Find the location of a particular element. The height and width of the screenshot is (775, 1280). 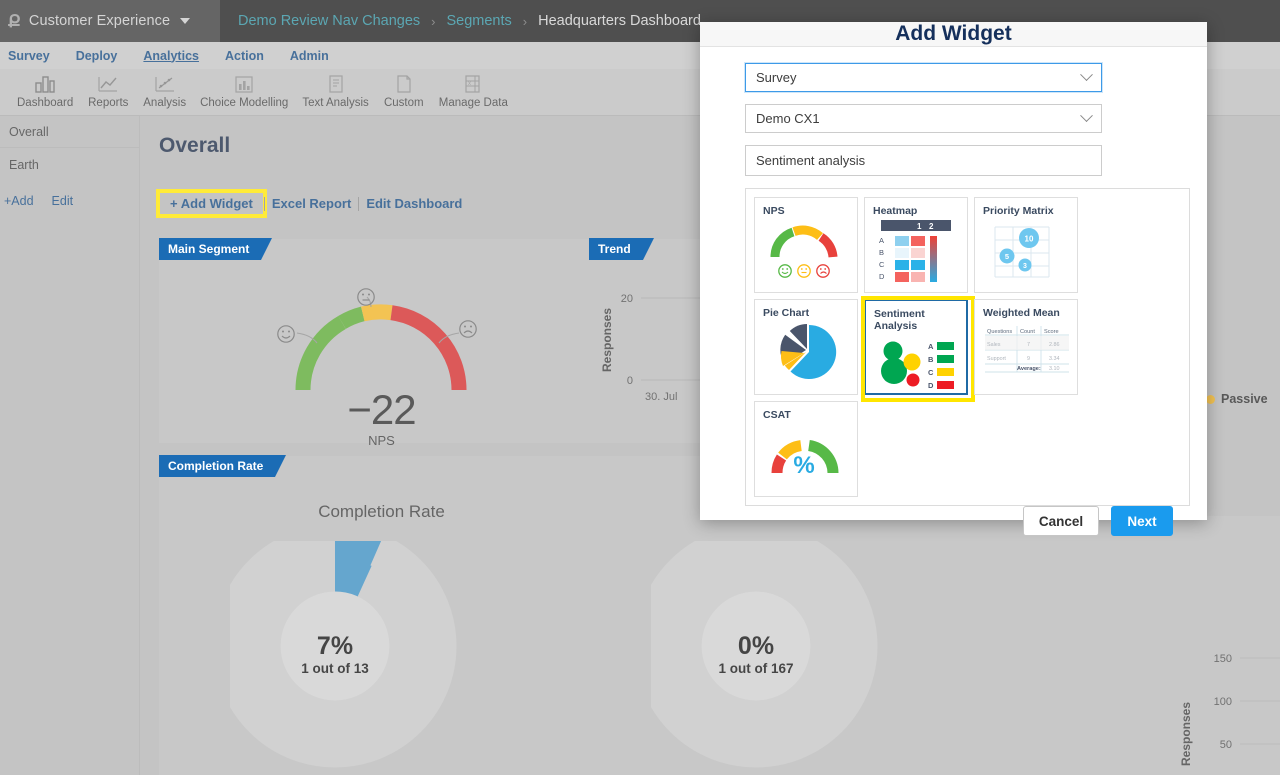

widget-tile-csat: CSAT % is located at coordinates (806, 449).